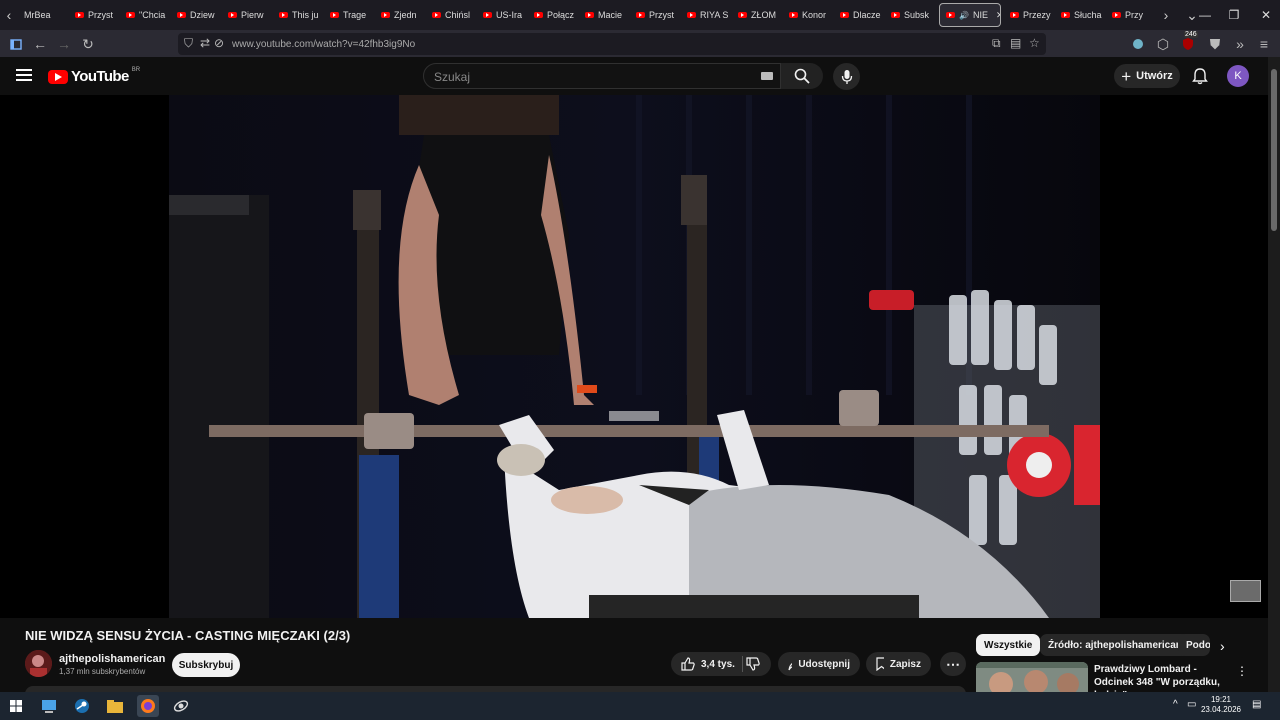 The image size is (1280, 720). I want to click on channel-name: ajthepolishamerican, so click(112, 659).